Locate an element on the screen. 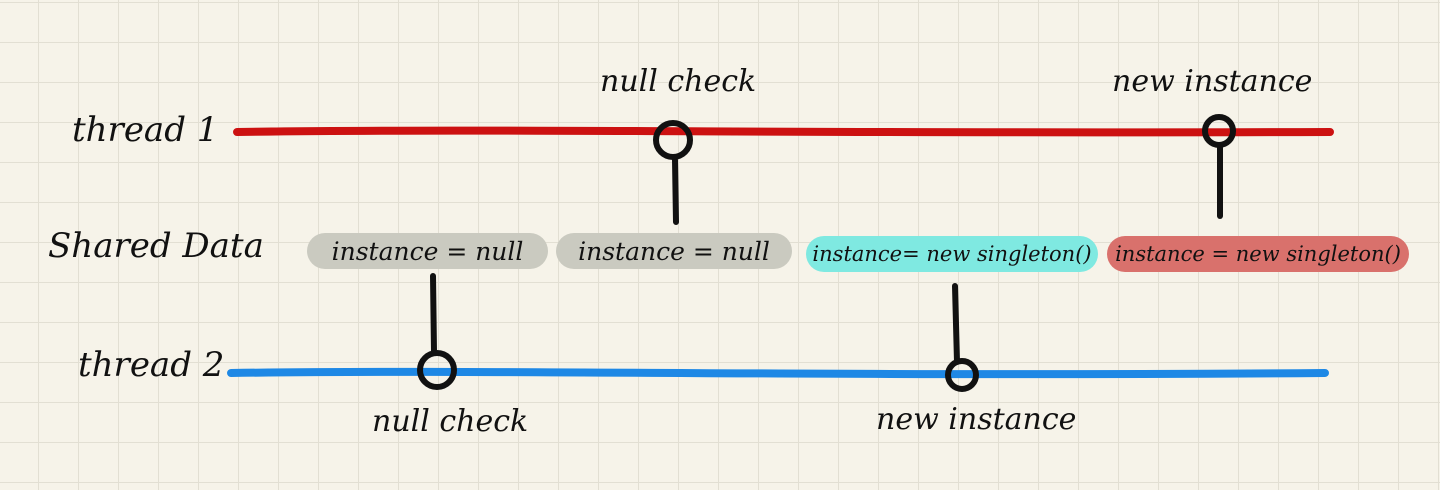  shared-data-label: Shared Data is located at coordinates (156, 246).